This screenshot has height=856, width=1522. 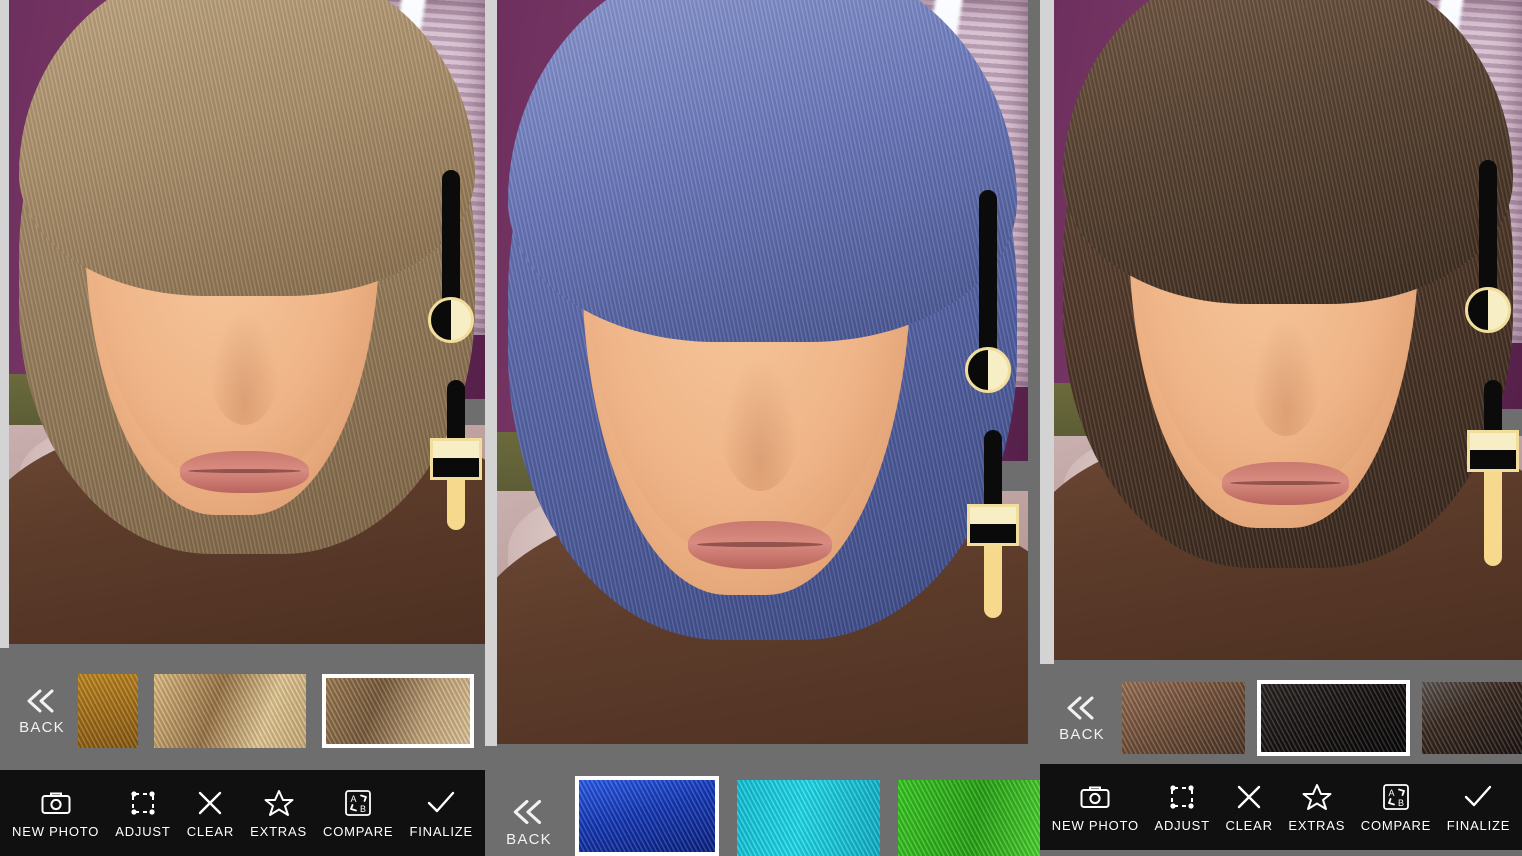 What do you see at coordinates (1493, 480) in the screenshot?
I see `brightness-slider-brunette` at bounding box center [1493, 480].